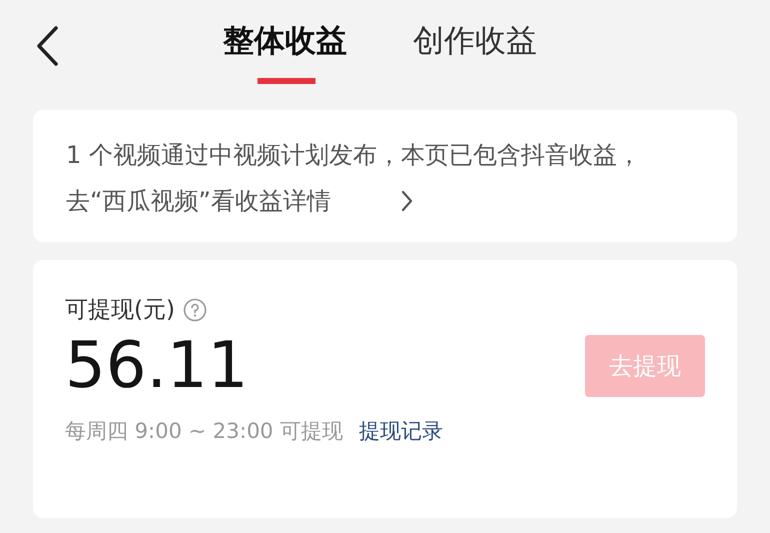  What do you see at coordinates (156, 366) in the screenshot?
I see `balance-amount: 56.11` at bounding box center [156, 366].